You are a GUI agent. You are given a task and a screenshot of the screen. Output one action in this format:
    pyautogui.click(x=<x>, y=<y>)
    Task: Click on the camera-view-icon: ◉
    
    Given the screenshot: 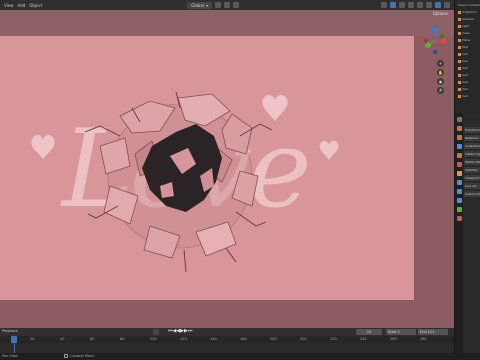 What is the action you would take?
    pyautogui.click(x=440, y=81)
    